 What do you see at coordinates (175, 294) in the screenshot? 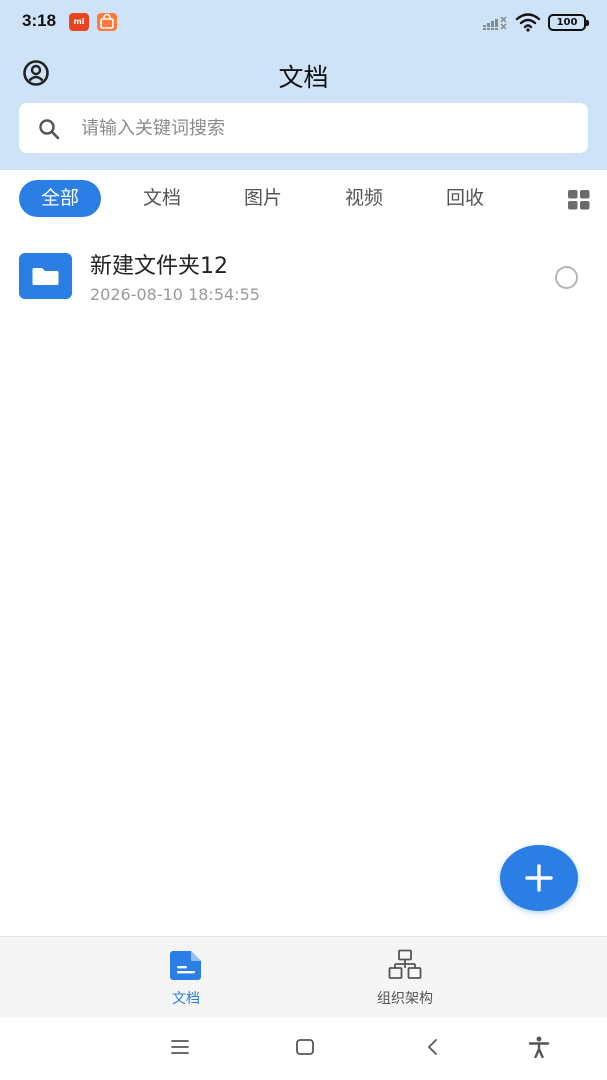
I see `file-date: 2026-08-10 18:54:55` at bounding box center [175, 294].